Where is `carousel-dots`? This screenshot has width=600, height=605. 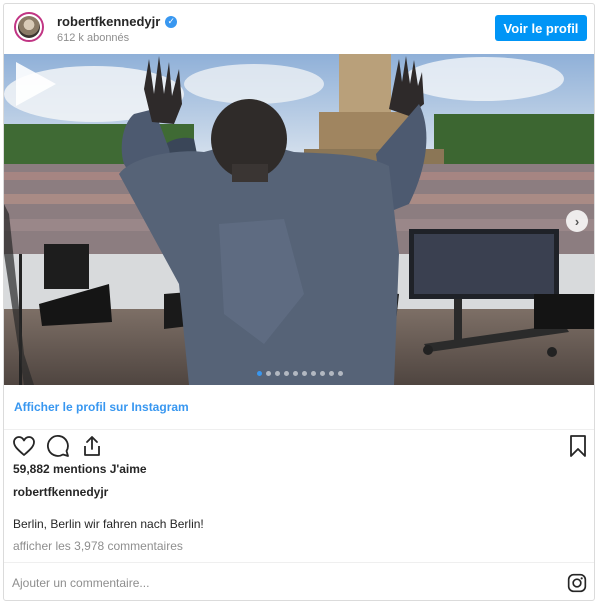
carousel-dots is located at coordinates (300, 373).